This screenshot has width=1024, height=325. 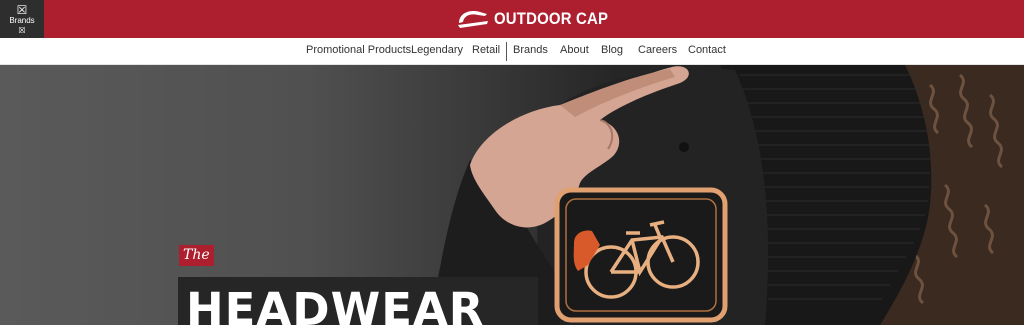 What do you see at coordinates (551, 18) in the screenshot?
I see `logo-wordmark: OUTDOOR CAP` at bounding box center [551, 18].